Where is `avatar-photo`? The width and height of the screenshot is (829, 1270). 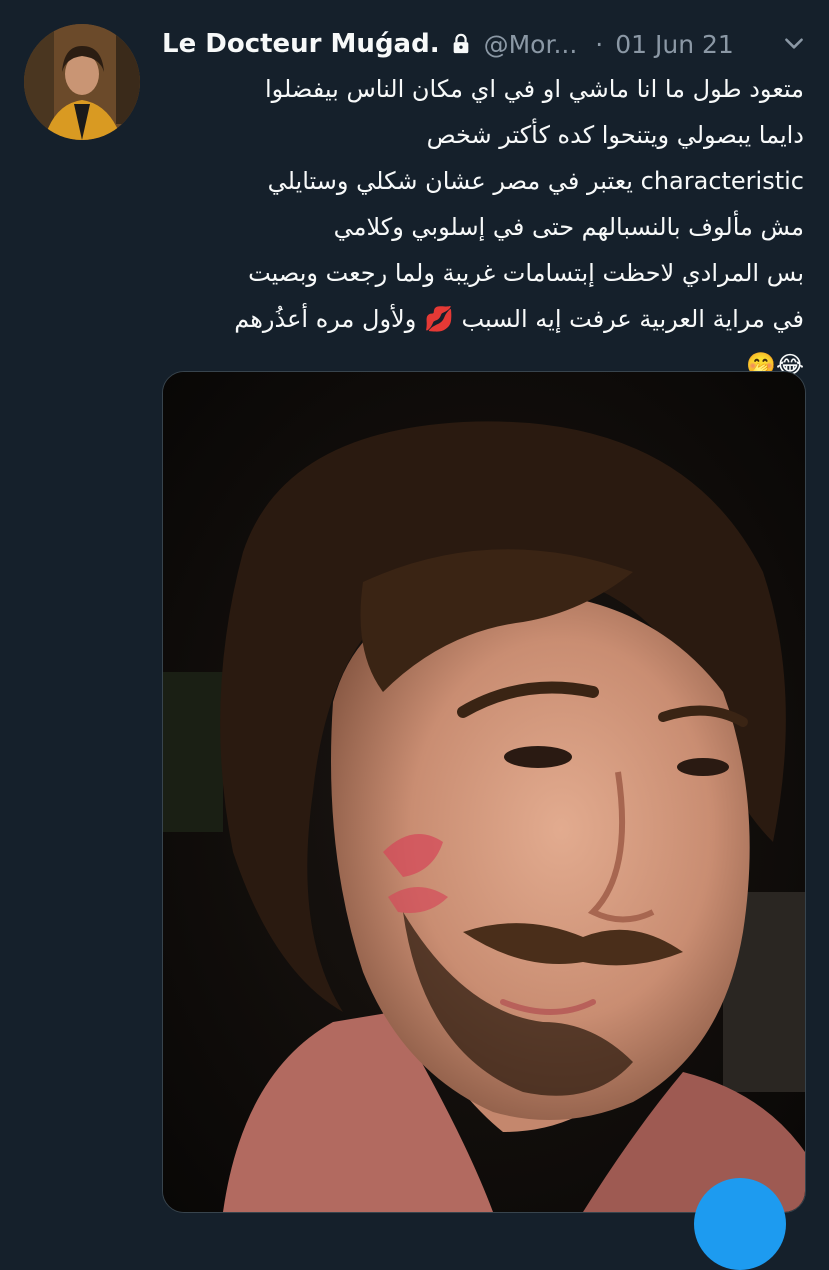
avatar-photo is located at coordinates (82, 82).